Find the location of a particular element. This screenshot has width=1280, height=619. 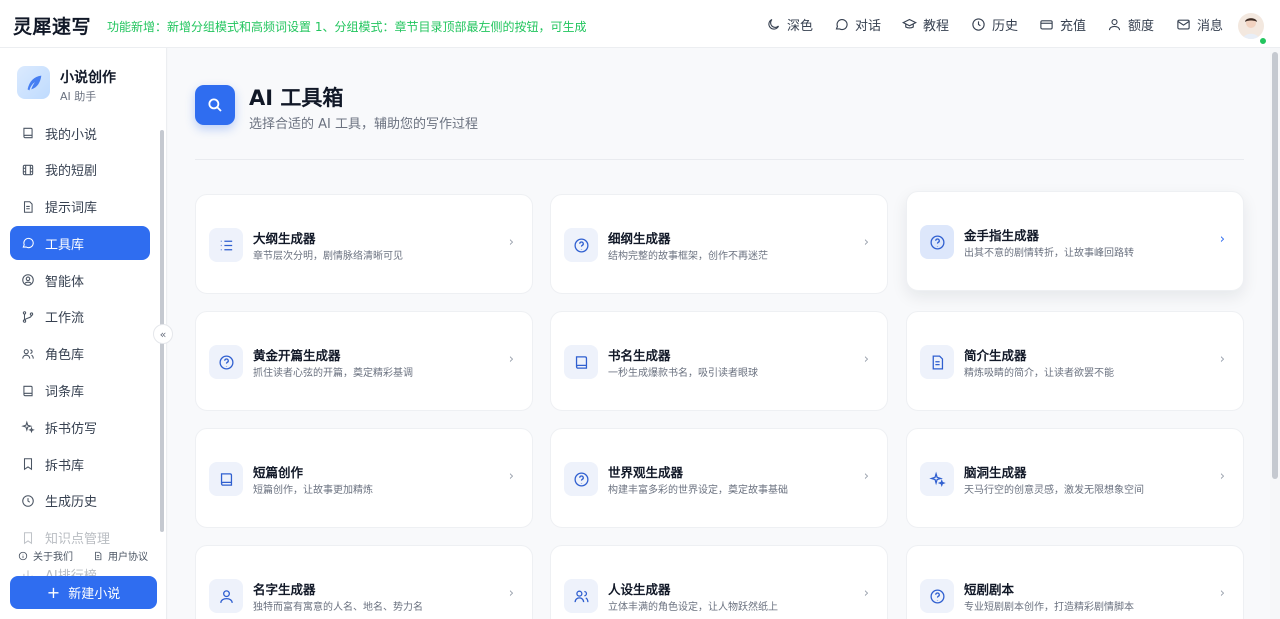

new-novel-button: + 新建小说 is located at coordinates (83, 592).